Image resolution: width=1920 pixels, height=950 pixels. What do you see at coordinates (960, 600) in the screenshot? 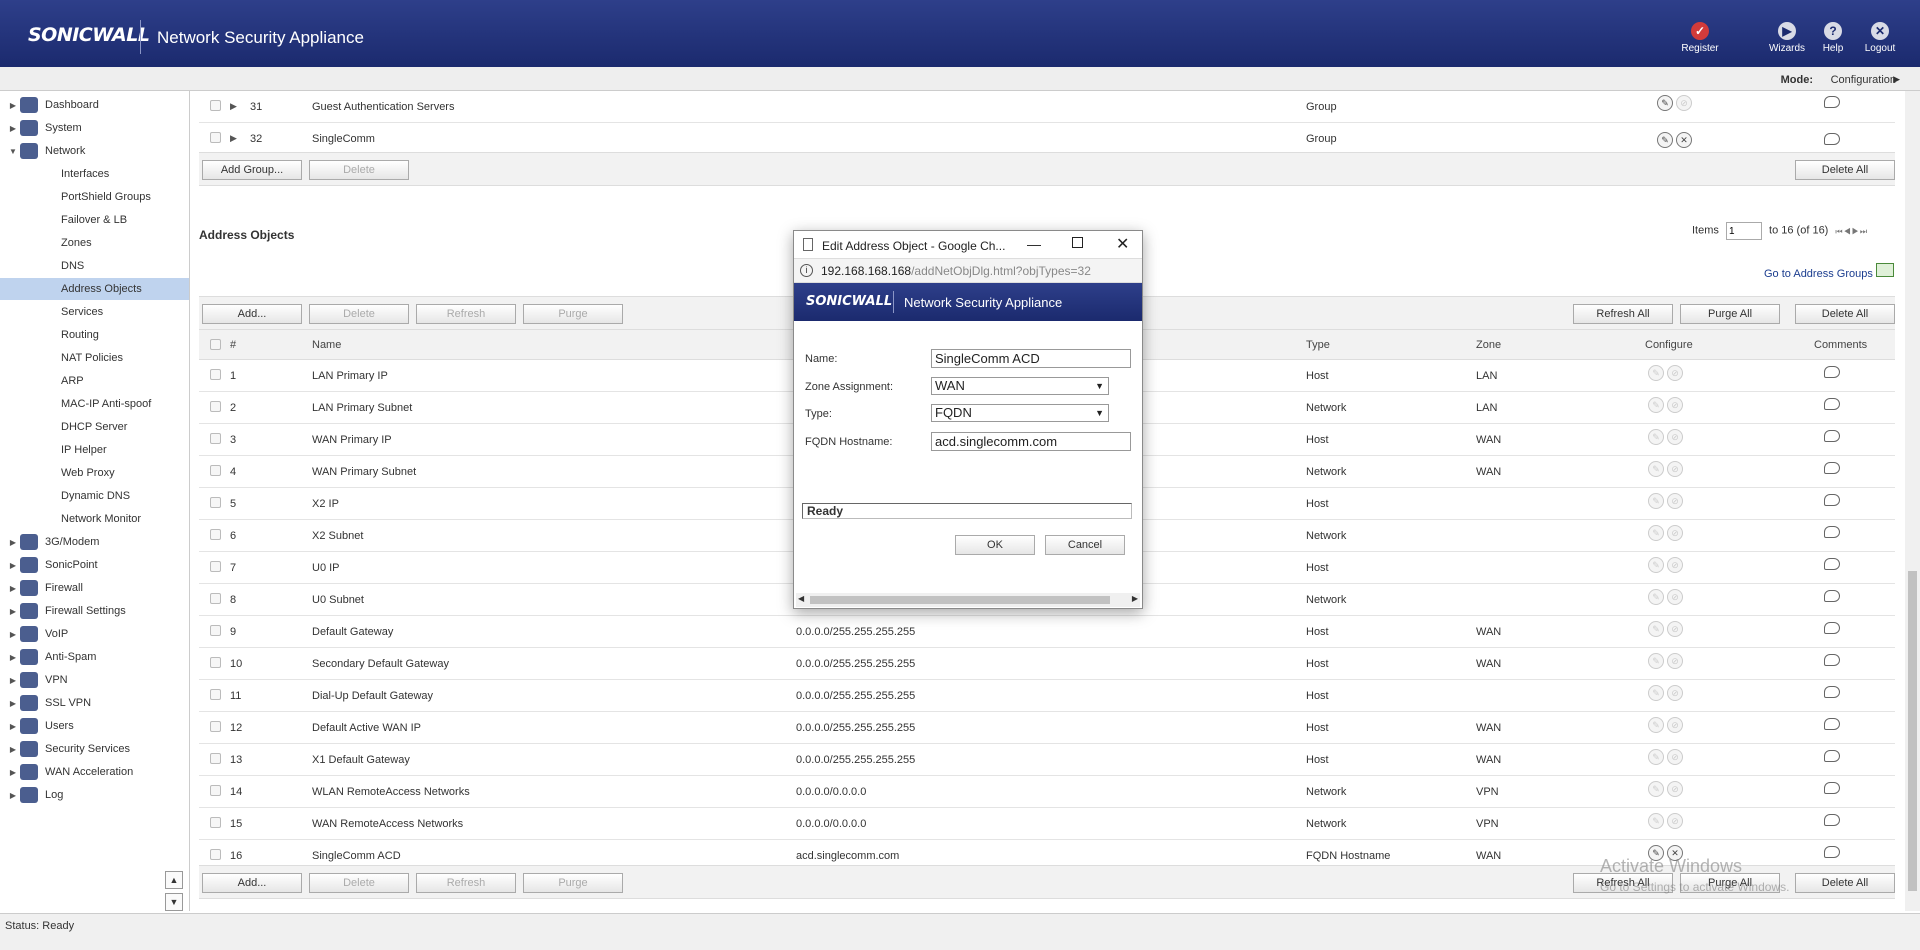
I see `dialog-scroll-thumb` at bounding box center [960, 600].